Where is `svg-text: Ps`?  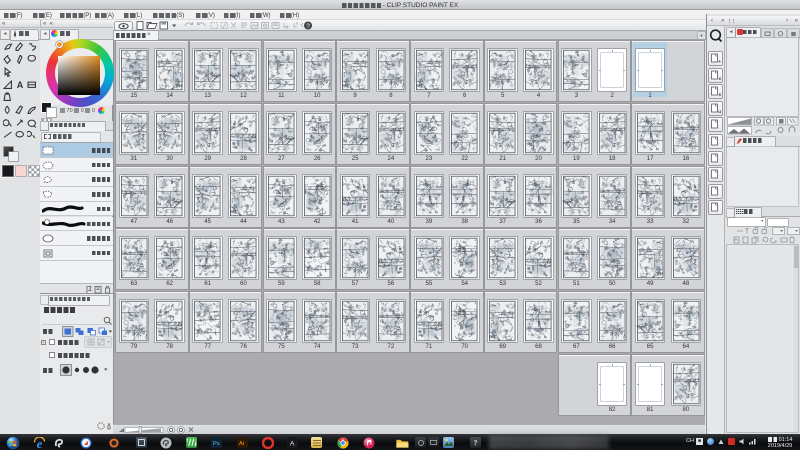
svg-text: Ps is located at coordinates (216, 444).